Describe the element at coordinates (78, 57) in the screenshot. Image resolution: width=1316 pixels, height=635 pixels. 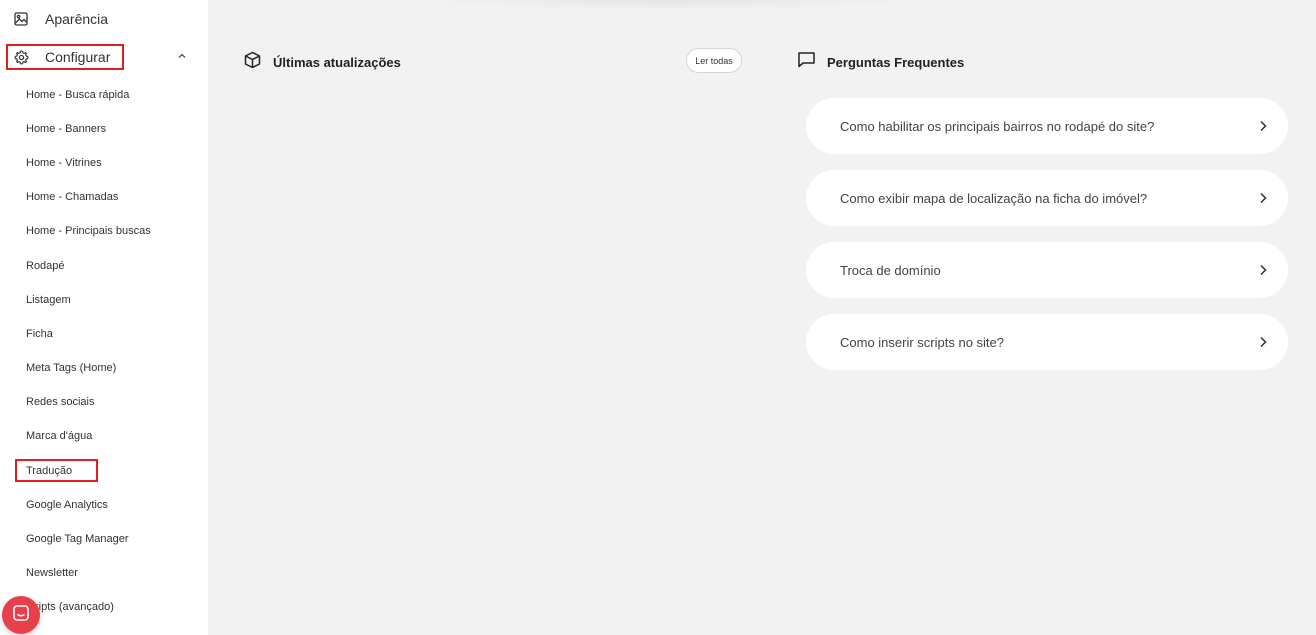
I see `sidebar-item-label: Configurar` at that location.